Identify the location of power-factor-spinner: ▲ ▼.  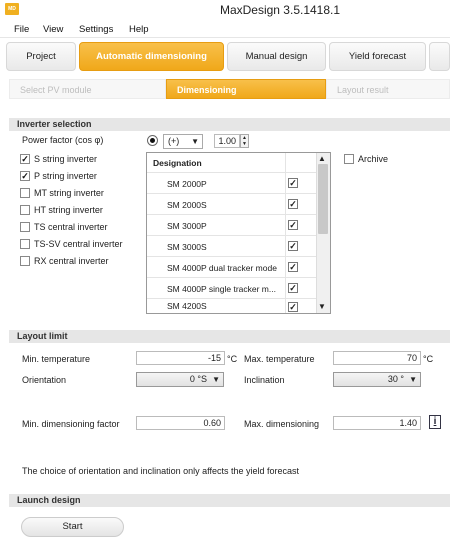
(244, 141).